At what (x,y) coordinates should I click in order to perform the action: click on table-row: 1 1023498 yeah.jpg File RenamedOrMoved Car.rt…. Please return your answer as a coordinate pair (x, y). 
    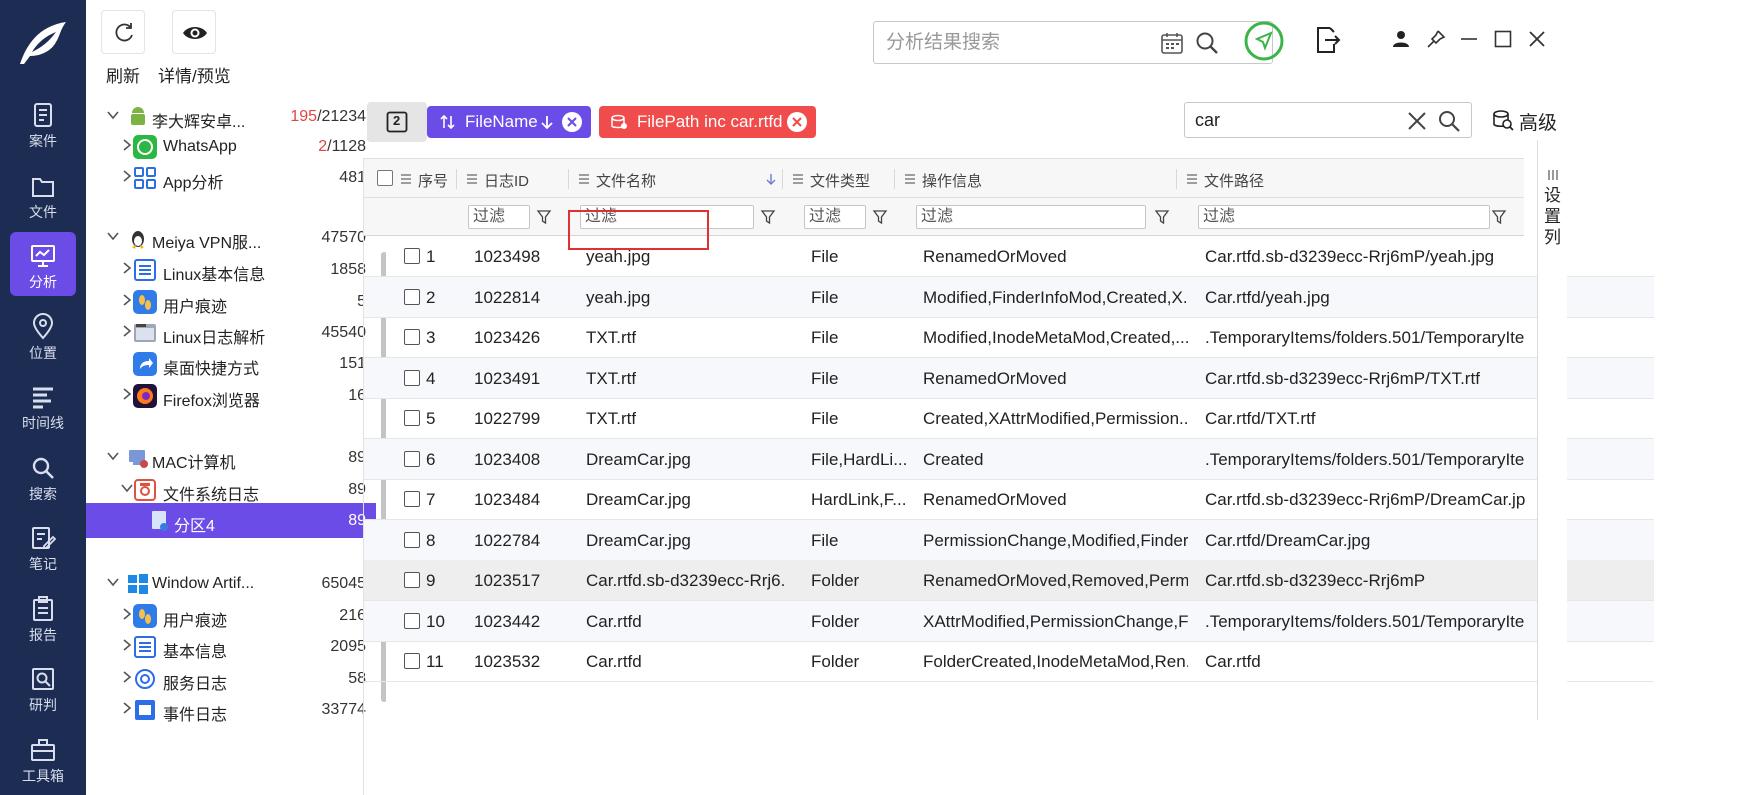
    Looking at the image, I should click on (1009, 256).